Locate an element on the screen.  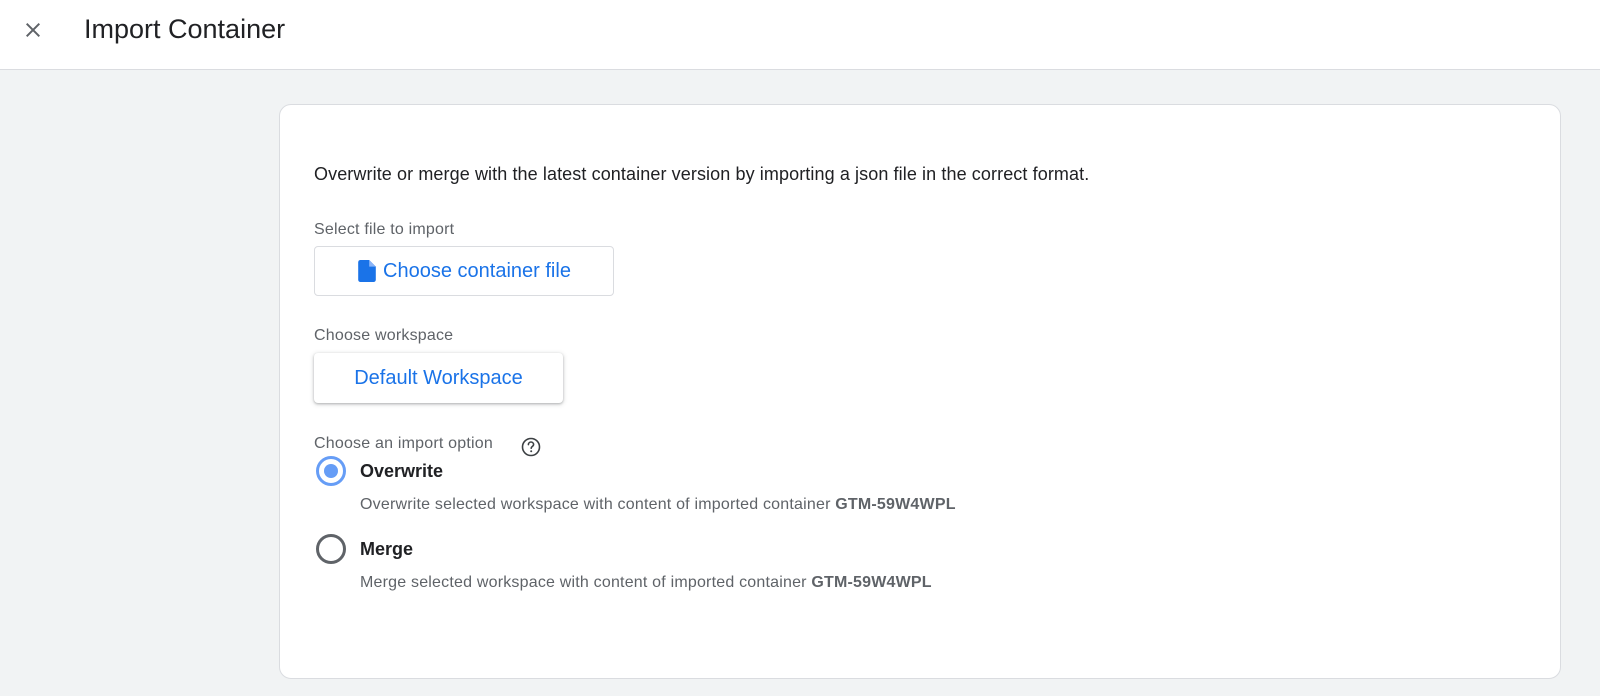
choose-container-file-button: Choose container file is located at coordinates (464, 271).